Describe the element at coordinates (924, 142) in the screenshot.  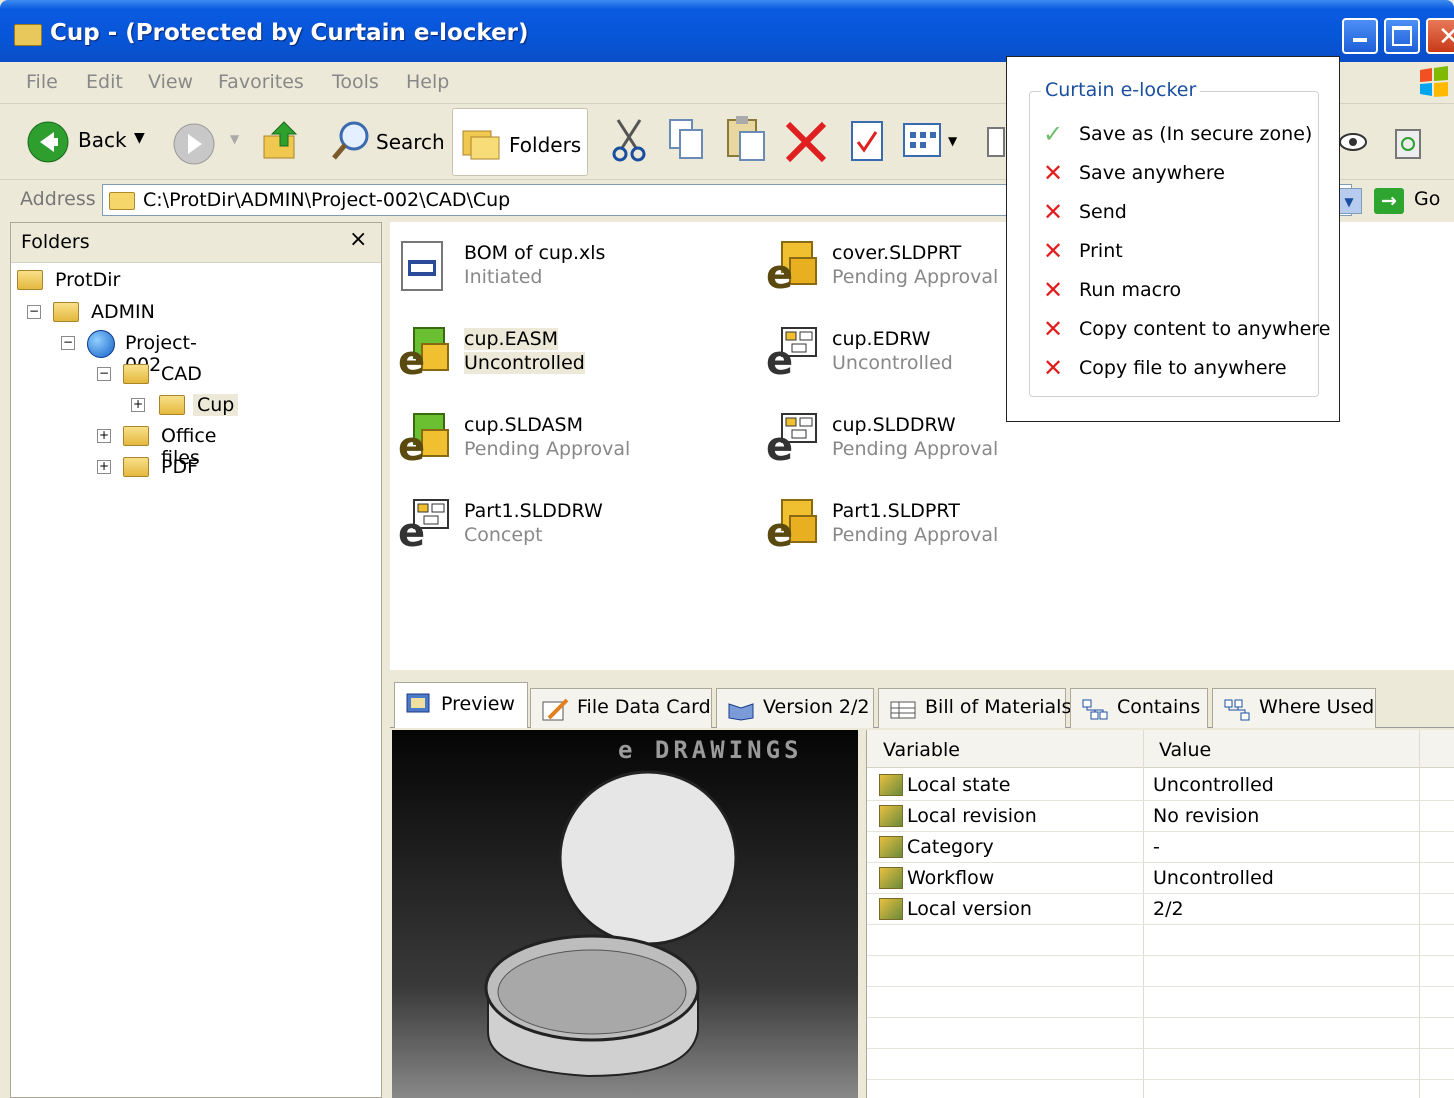
I see `views-icon` at that location.